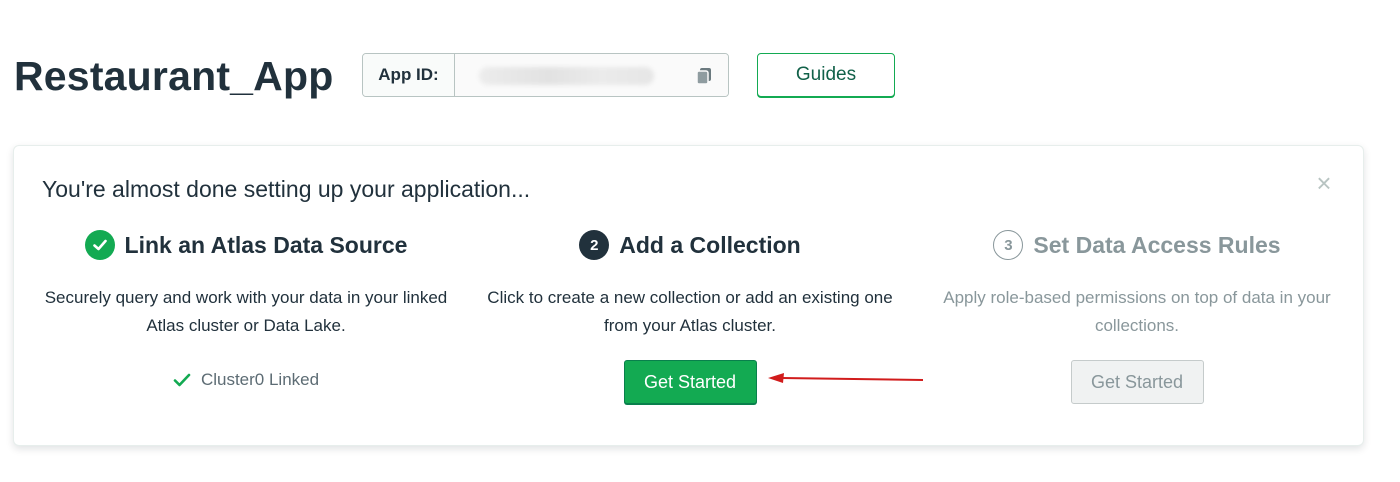 The image size is (1400, 482). I want to click on step-title: Set Data Access Rules, so click(1157, 244).